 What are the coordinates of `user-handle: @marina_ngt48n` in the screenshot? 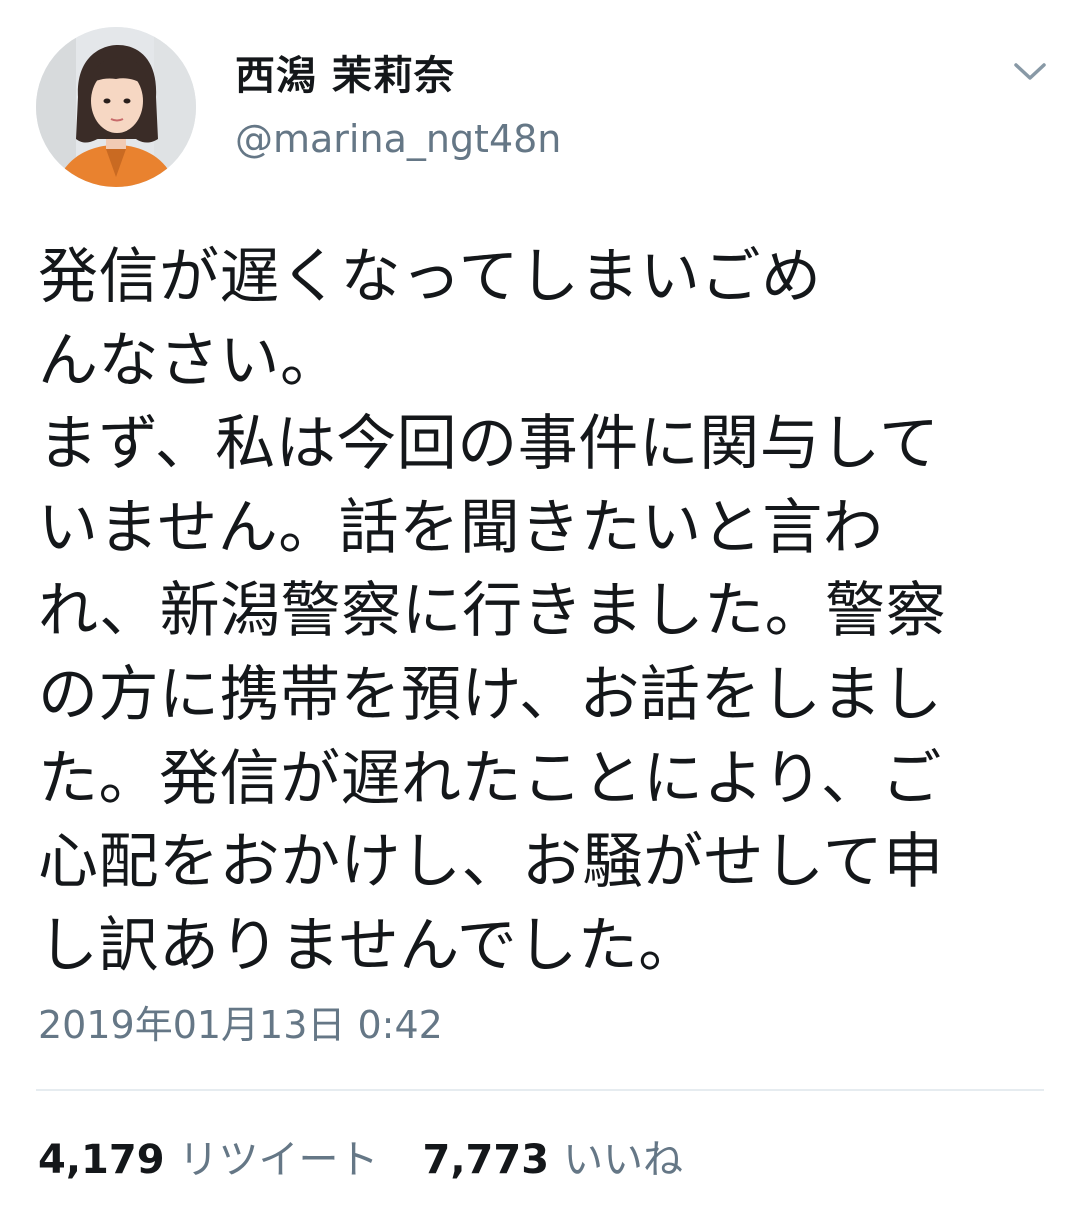 It's located at (398, 139).